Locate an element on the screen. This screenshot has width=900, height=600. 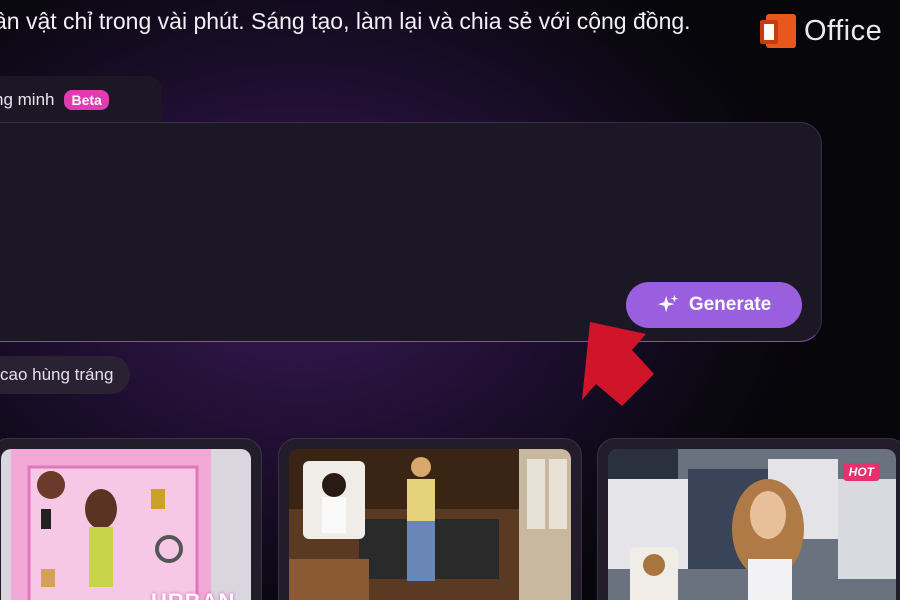
beta-badge: Beta is located at coordinates (86, 100).